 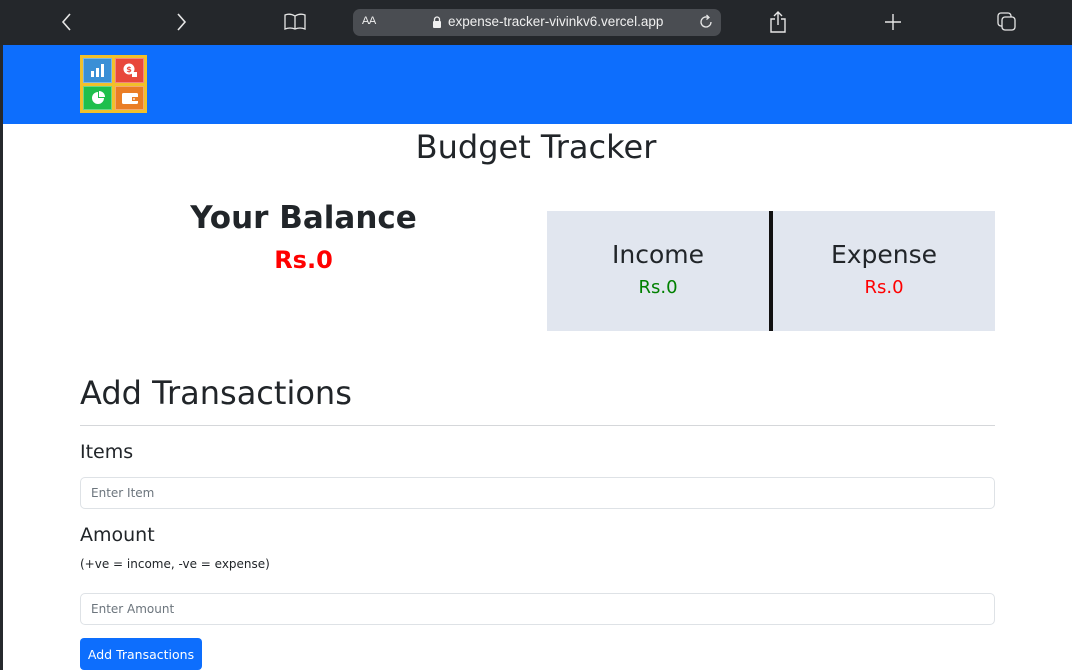 What do you see at coordinates (216, 393) in the screenshot?
I see `add-transactions-heading: Add Transactions` at bounding box center [216, 393].